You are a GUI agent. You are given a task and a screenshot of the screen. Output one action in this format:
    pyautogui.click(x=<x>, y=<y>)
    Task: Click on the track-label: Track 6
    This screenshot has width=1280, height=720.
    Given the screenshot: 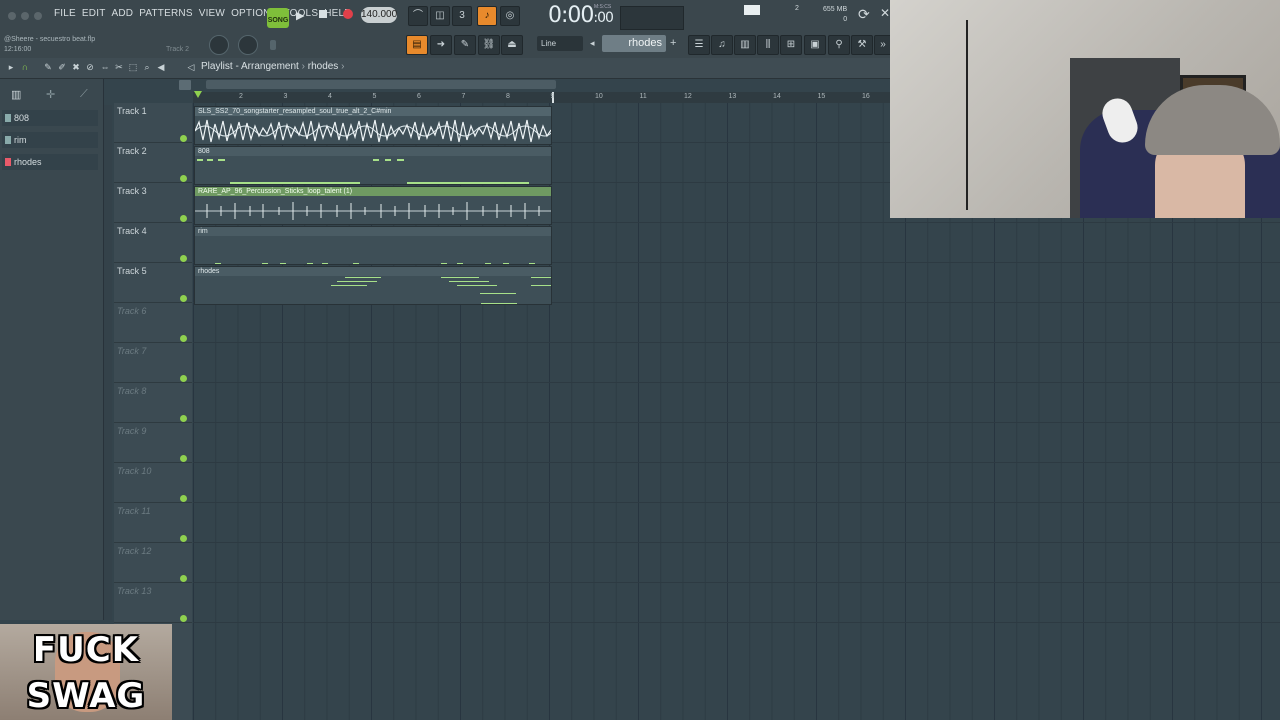 What is the action you would take?
    pyautogui.click(x=131, y=311)
    